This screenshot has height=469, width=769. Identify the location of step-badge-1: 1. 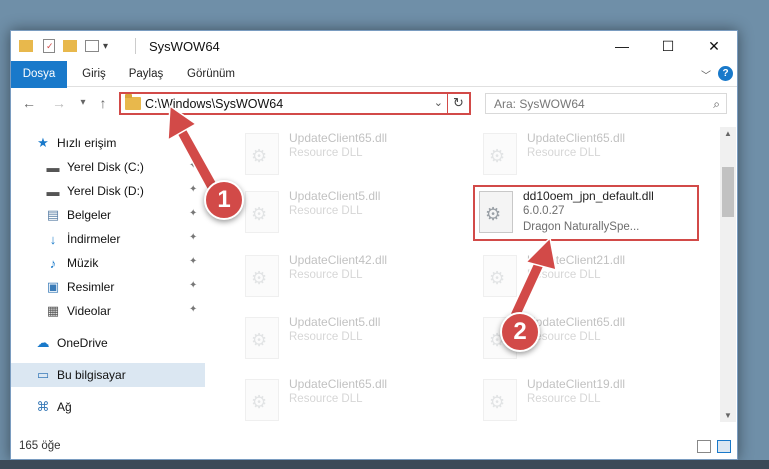
(224, 200).